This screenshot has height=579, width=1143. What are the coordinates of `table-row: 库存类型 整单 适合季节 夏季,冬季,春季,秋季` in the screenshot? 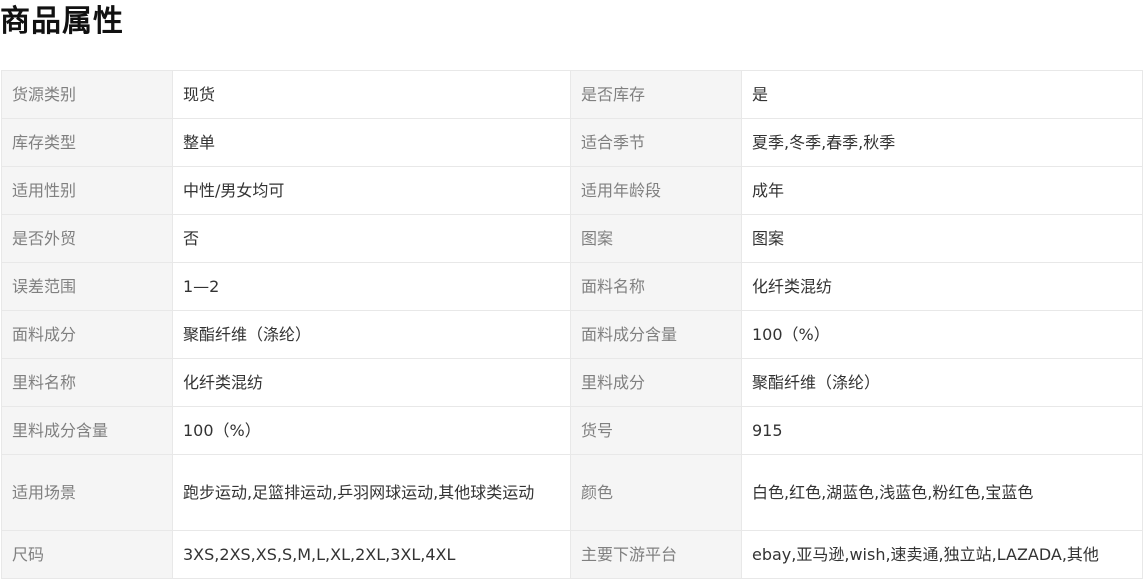 It's located at (572, 142).